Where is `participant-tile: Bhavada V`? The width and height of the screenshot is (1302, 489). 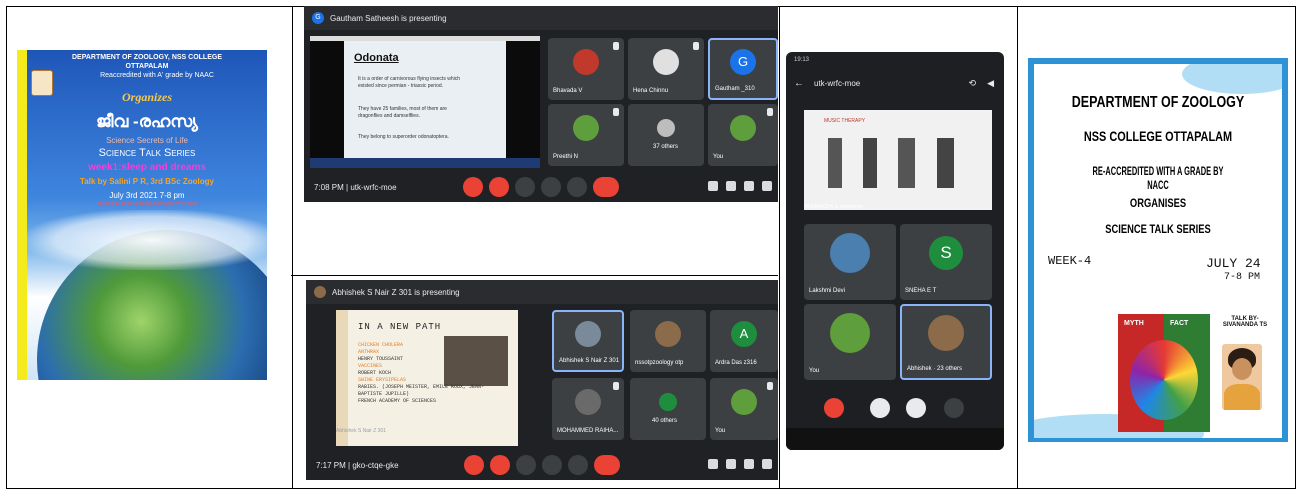
participant-tile: Bhavada V is located at coordinates (586, 69).